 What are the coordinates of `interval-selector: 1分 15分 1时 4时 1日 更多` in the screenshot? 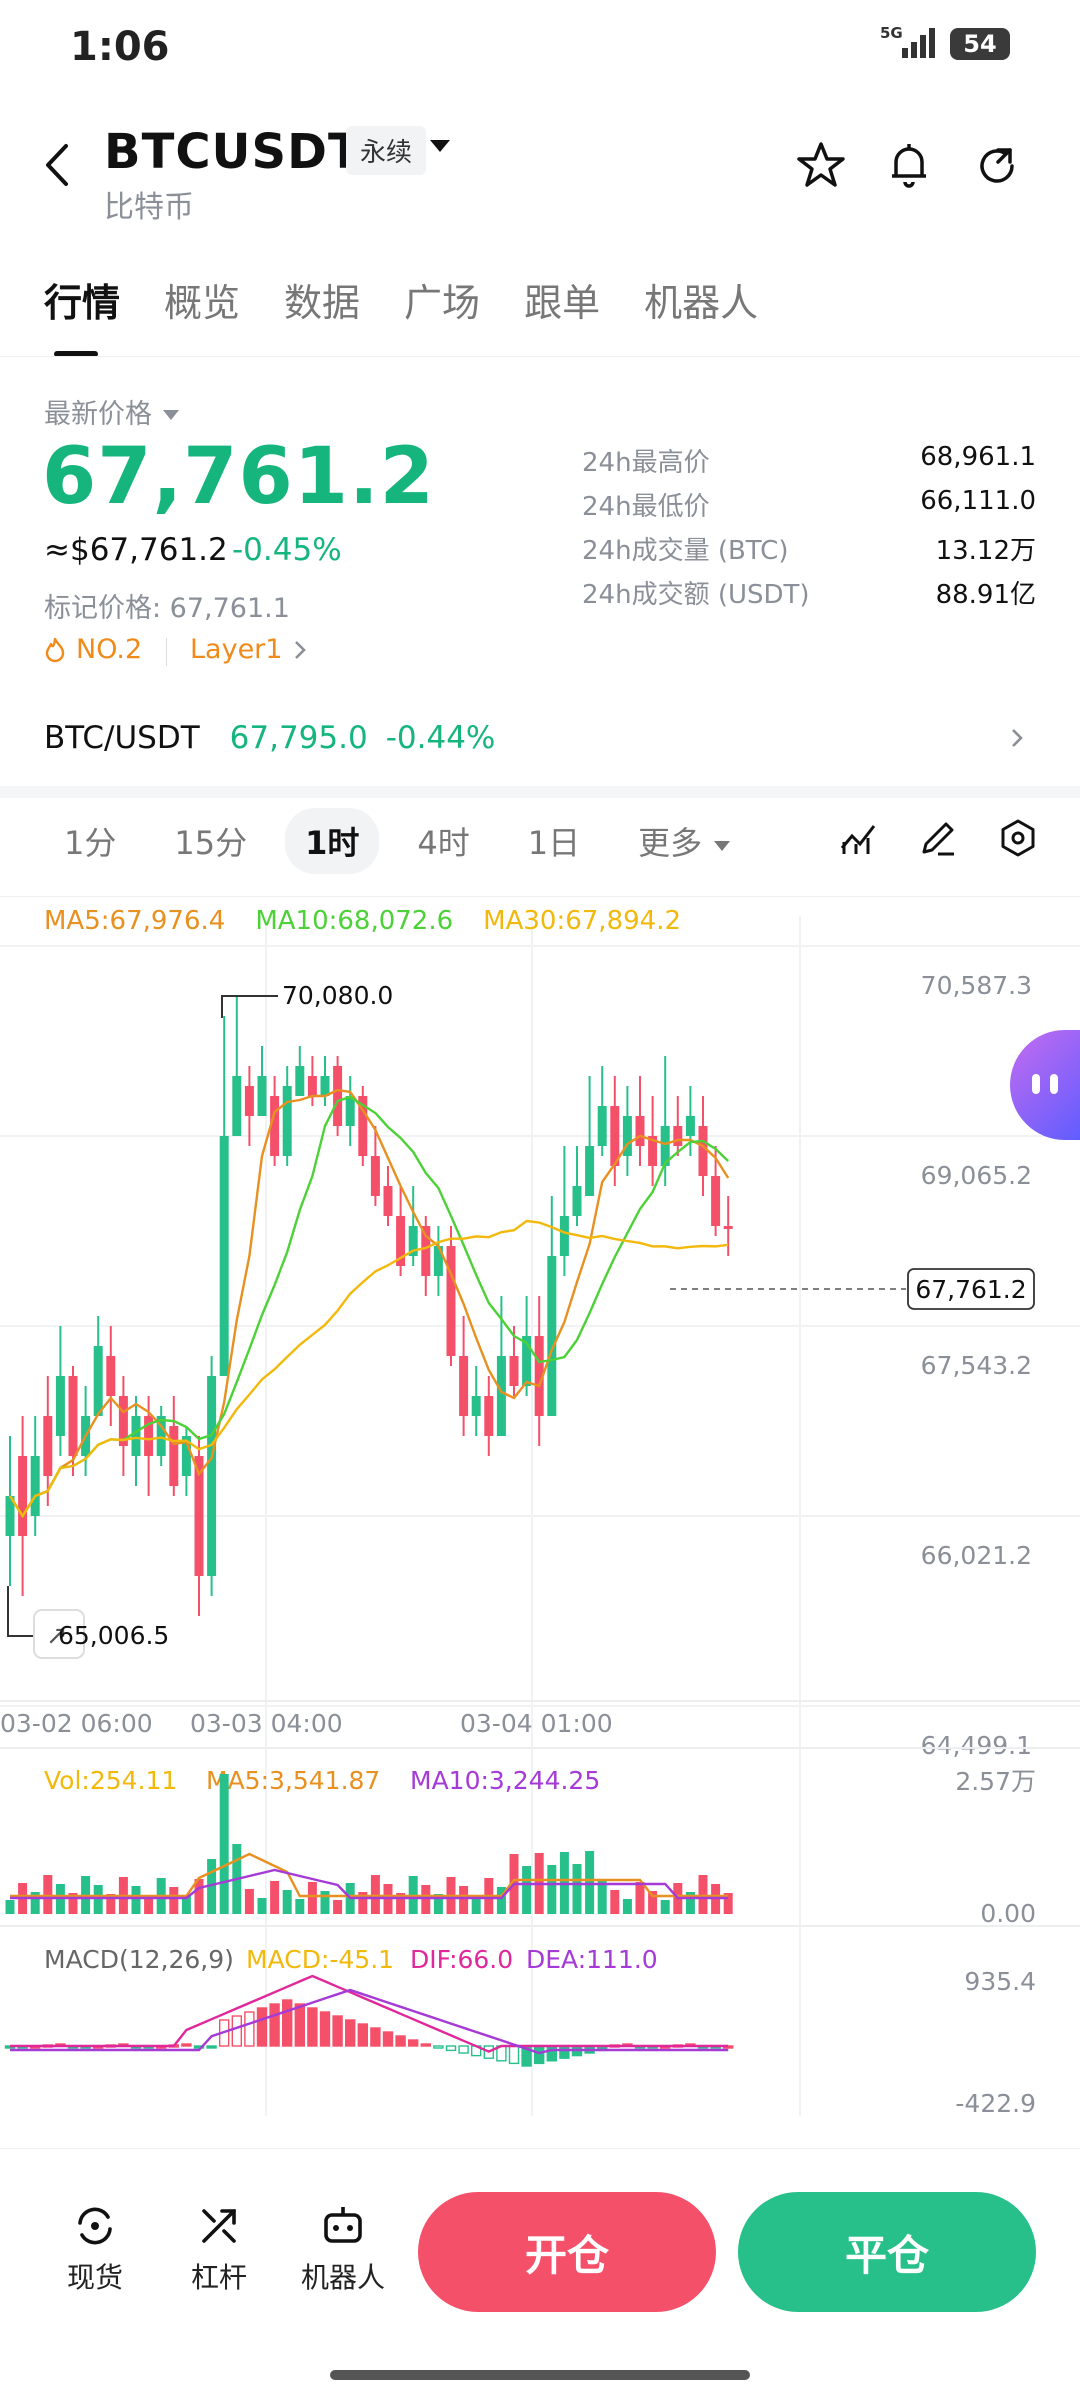 It's located at (398, 841).